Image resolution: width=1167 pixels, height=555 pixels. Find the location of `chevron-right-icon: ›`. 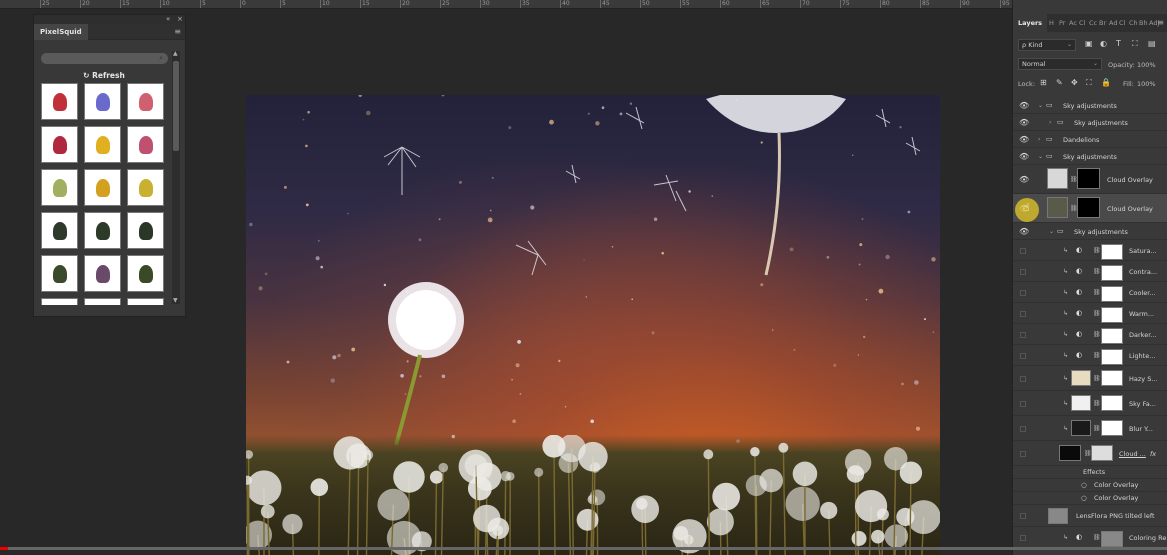

chevron-right-icon: › is located at coordinates (1050, 122).